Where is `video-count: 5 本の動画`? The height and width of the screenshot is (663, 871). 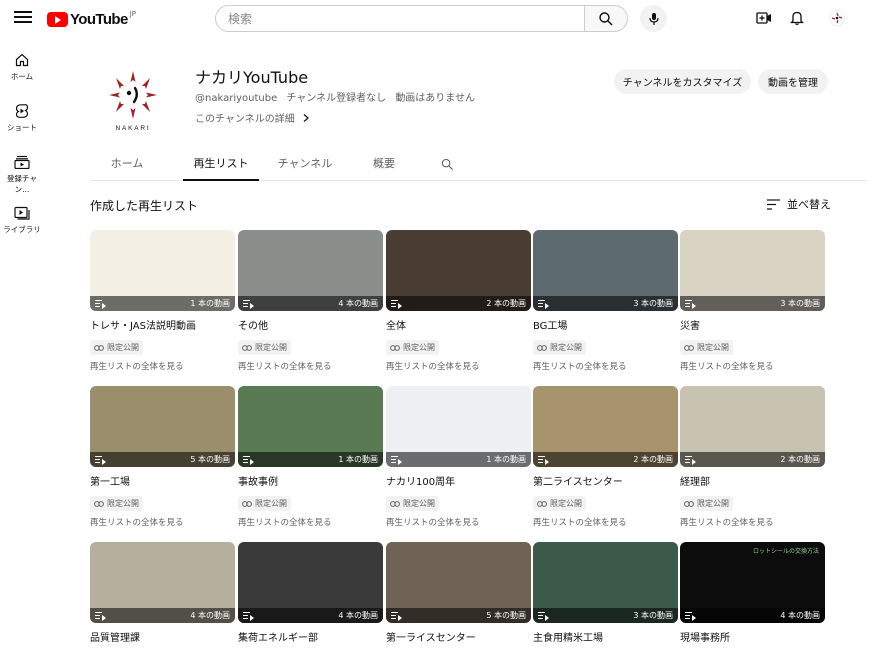 video-count: 5 本の動画 is located at coordinates (506, 615).